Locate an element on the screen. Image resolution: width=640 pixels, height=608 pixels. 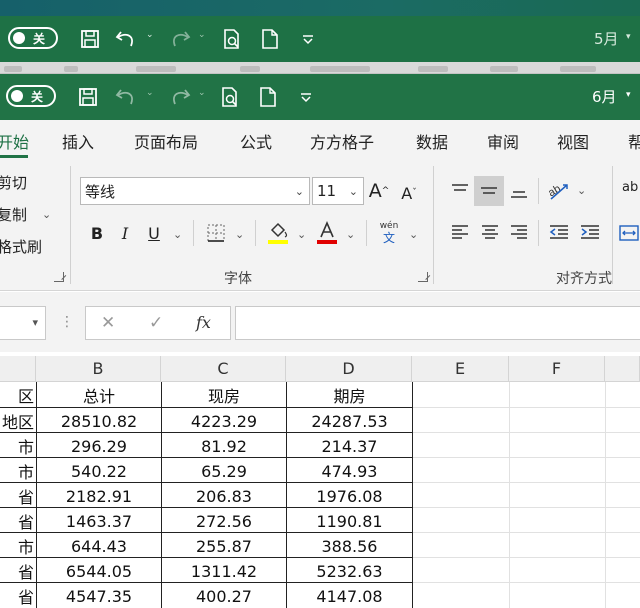
merge-center-icon is located at coordinates (629, 233).